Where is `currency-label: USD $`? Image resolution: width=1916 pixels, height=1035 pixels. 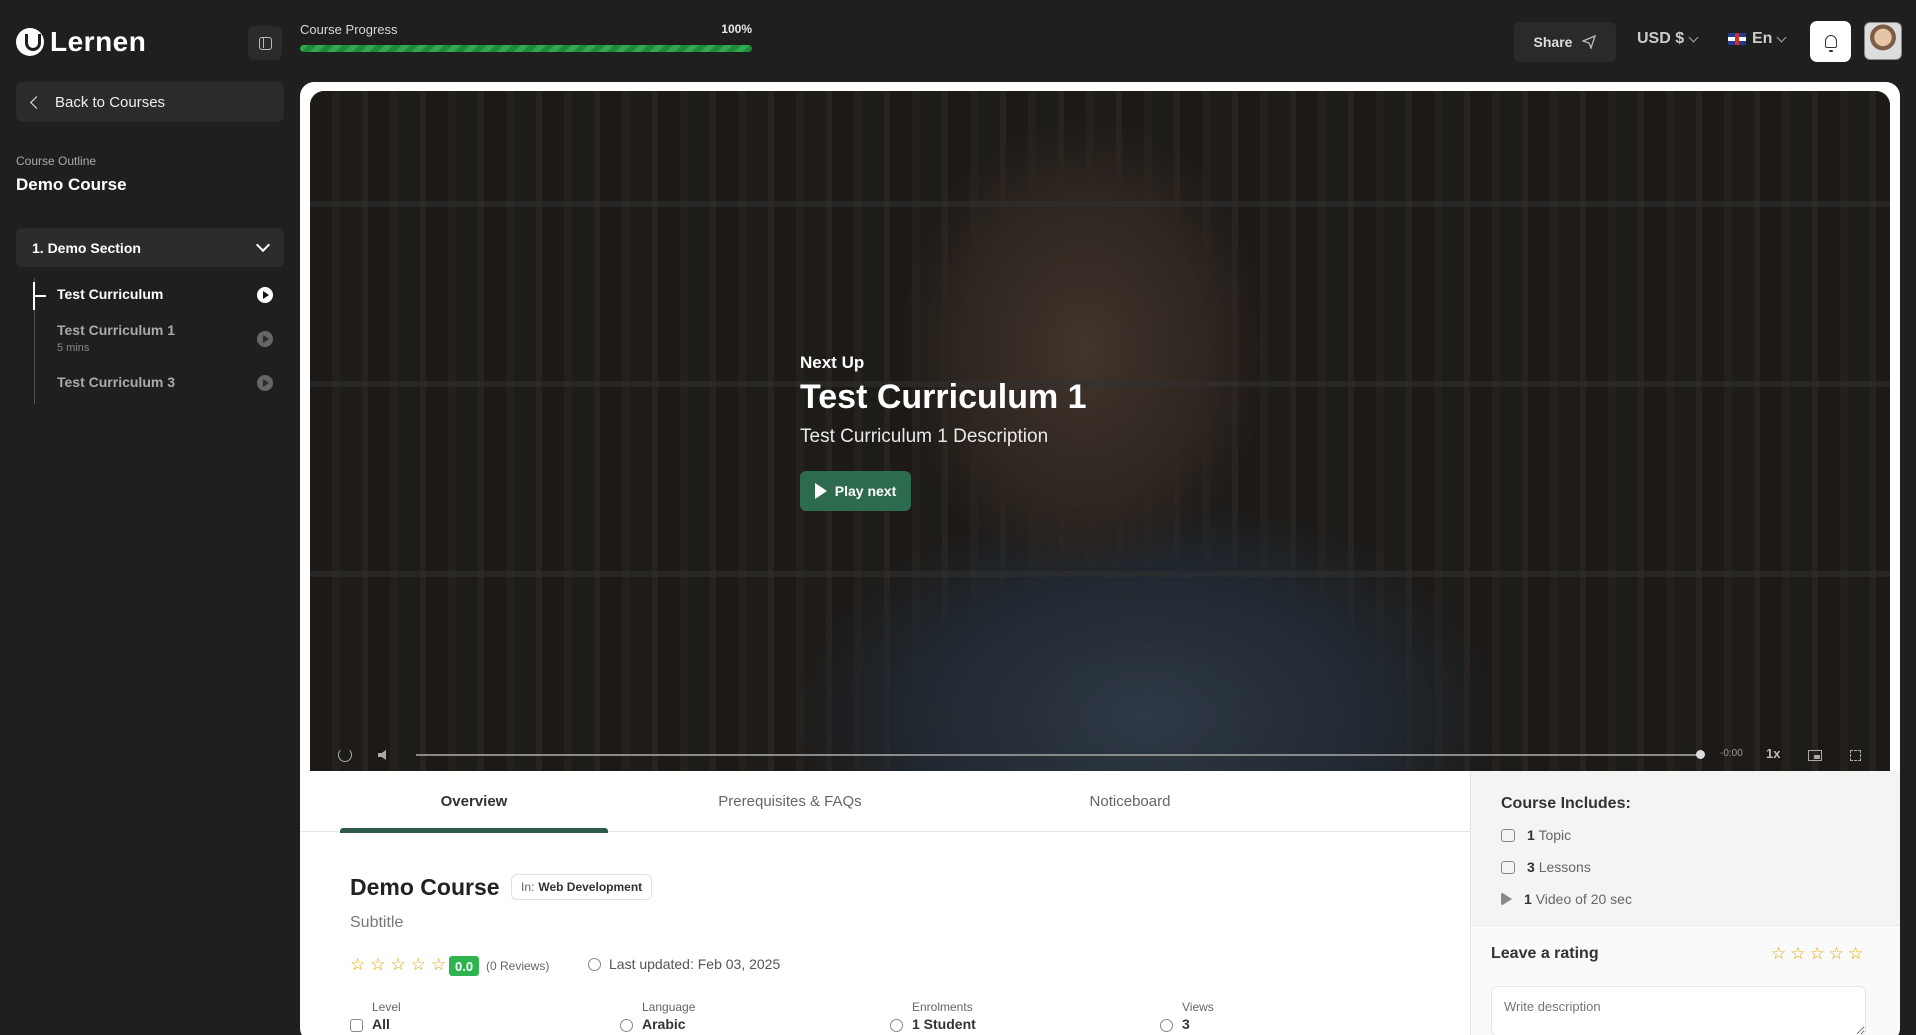 currency-label: USD $ is located at coordinates (1661, 38).